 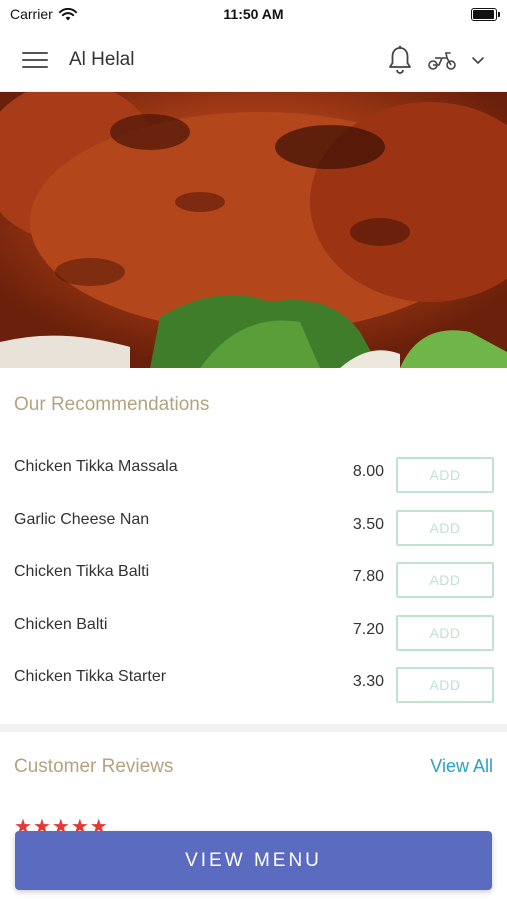 I want to click on battery-icon, so click(x=485, y=14).